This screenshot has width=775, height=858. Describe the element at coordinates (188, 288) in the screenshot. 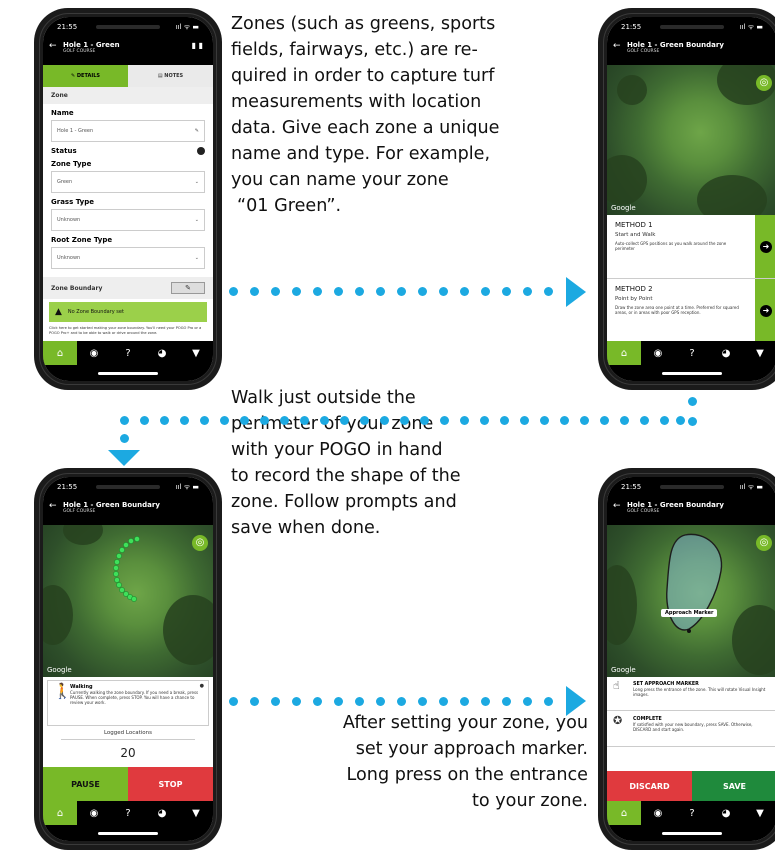

I see `edit-boundary-button: ✎` at that location.